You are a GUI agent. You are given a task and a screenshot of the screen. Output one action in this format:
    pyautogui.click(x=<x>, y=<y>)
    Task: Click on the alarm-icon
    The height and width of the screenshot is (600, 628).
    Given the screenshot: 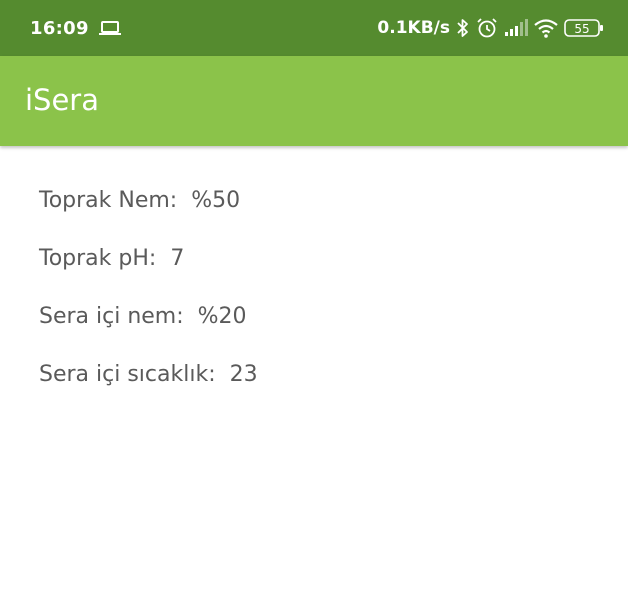 What is the action you would take?
    pyautogui.click(x=487, y=28)
    